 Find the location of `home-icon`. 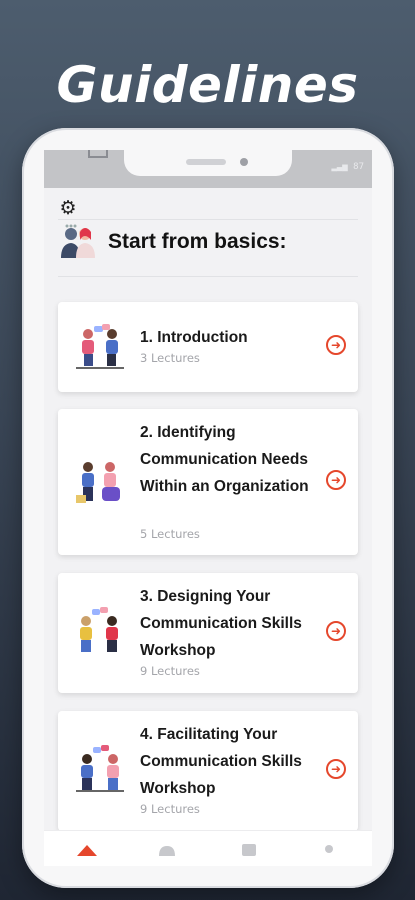

home-icon is located at coordinates (87, 850).